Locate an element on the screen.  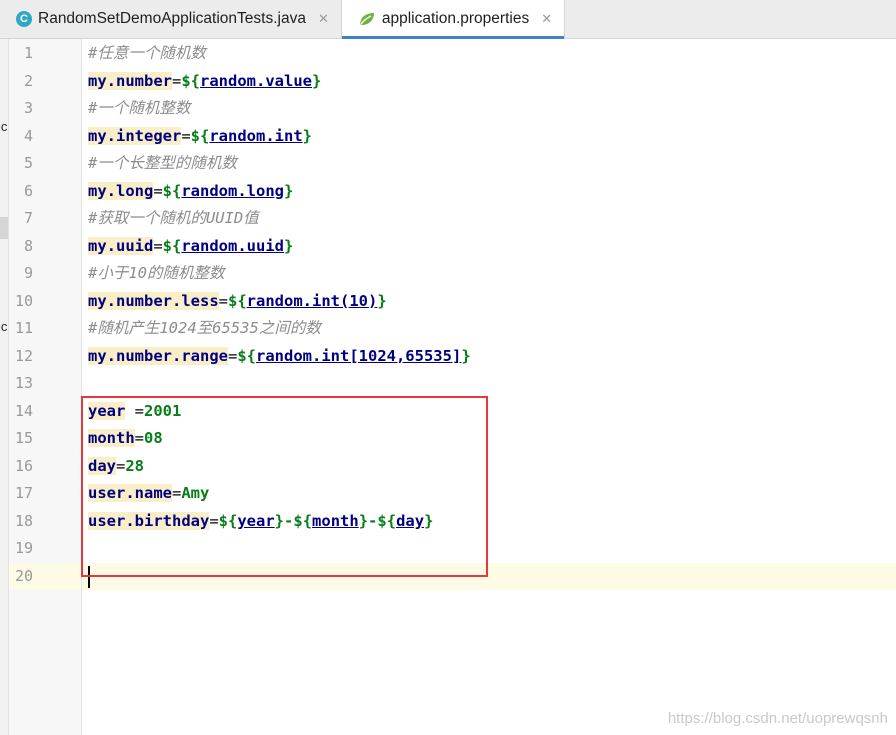
tab-label: RandomSetDemoApplicationTests.java is located at coordinates (172, 18).